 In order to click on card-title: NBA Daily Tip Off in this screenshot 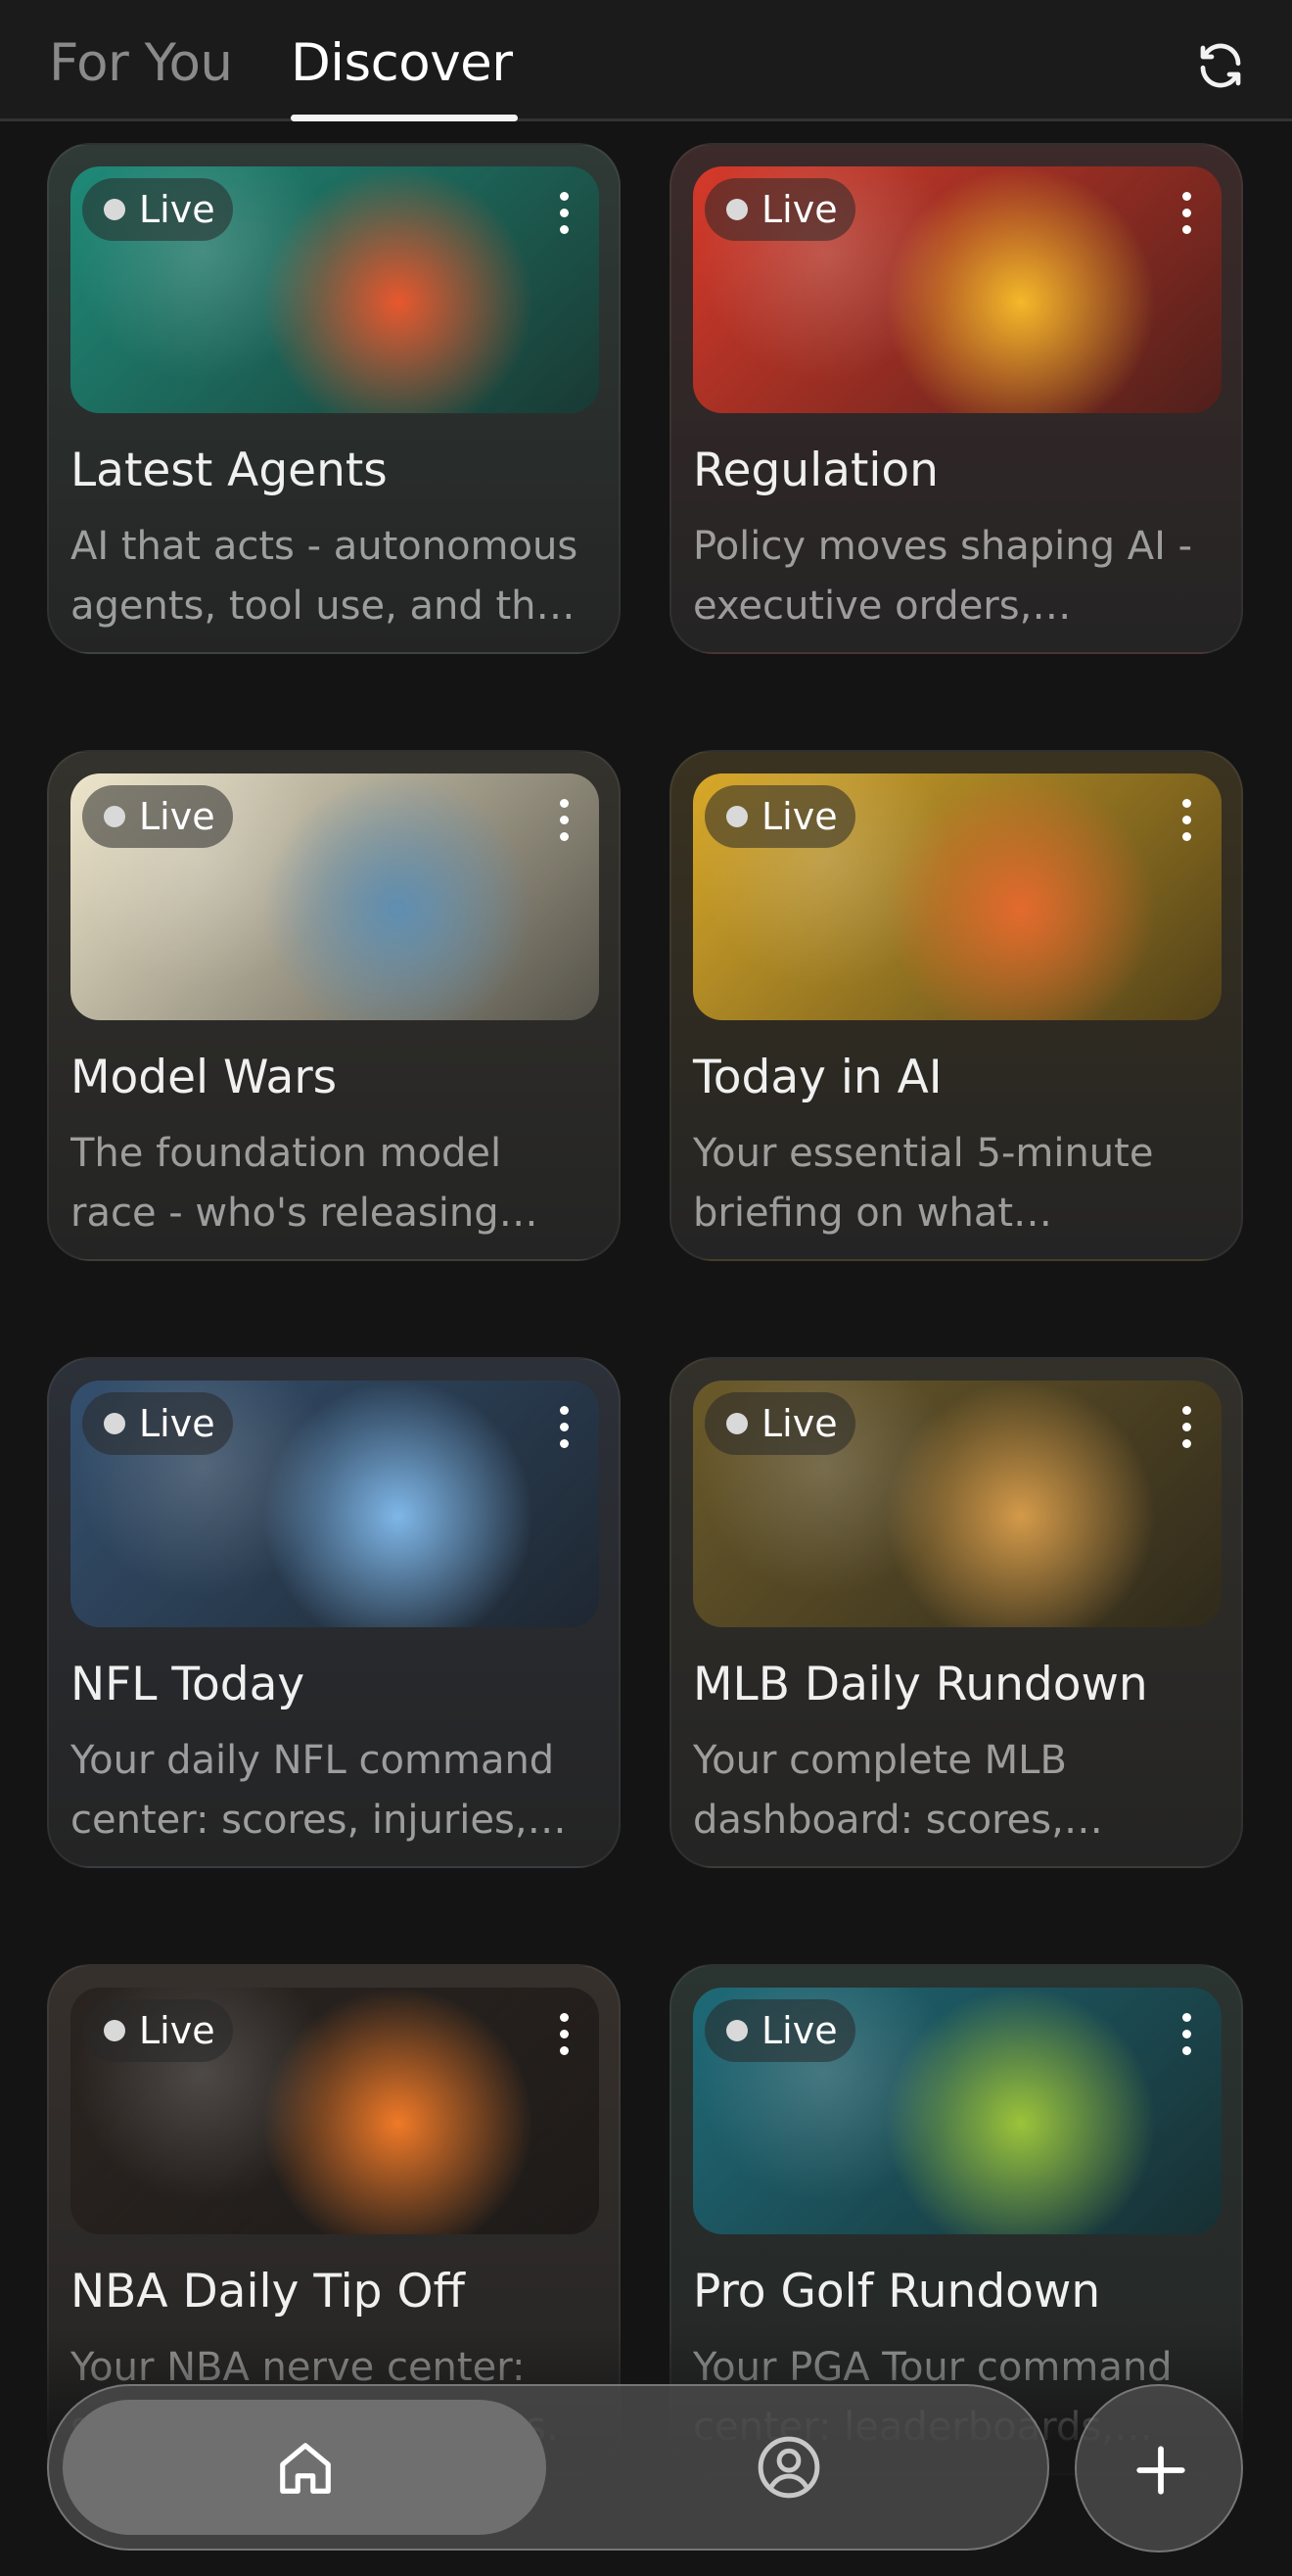, I will do `click(267, 2291)`.